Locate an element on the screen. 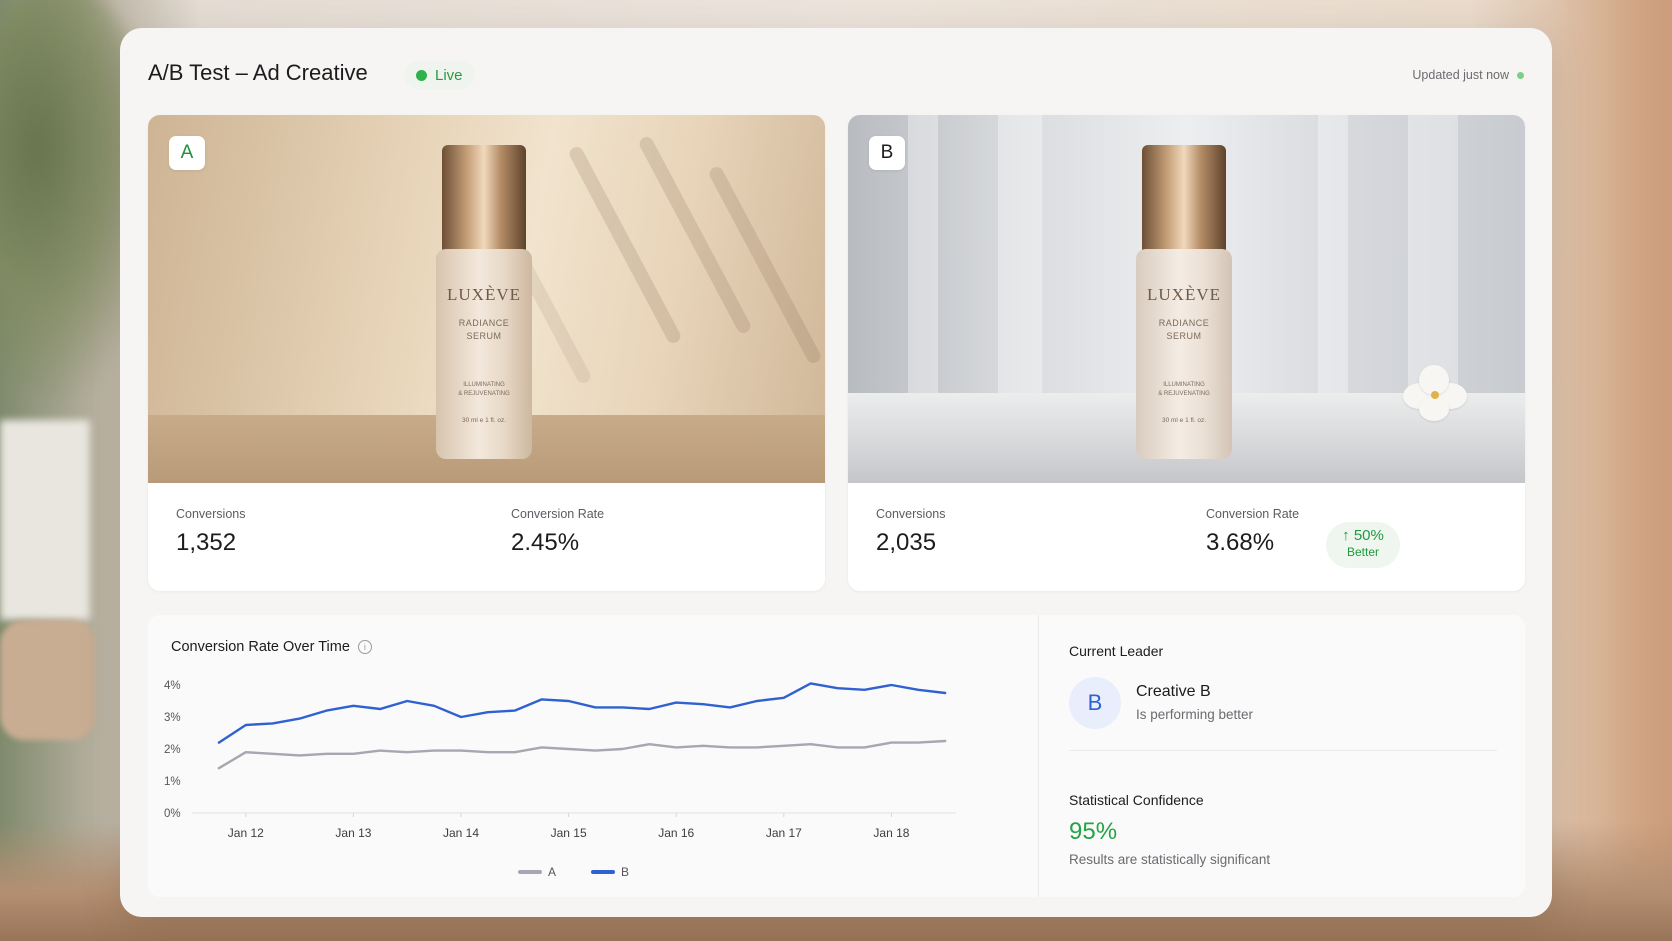  petal is located at coordinates (1434, 409).